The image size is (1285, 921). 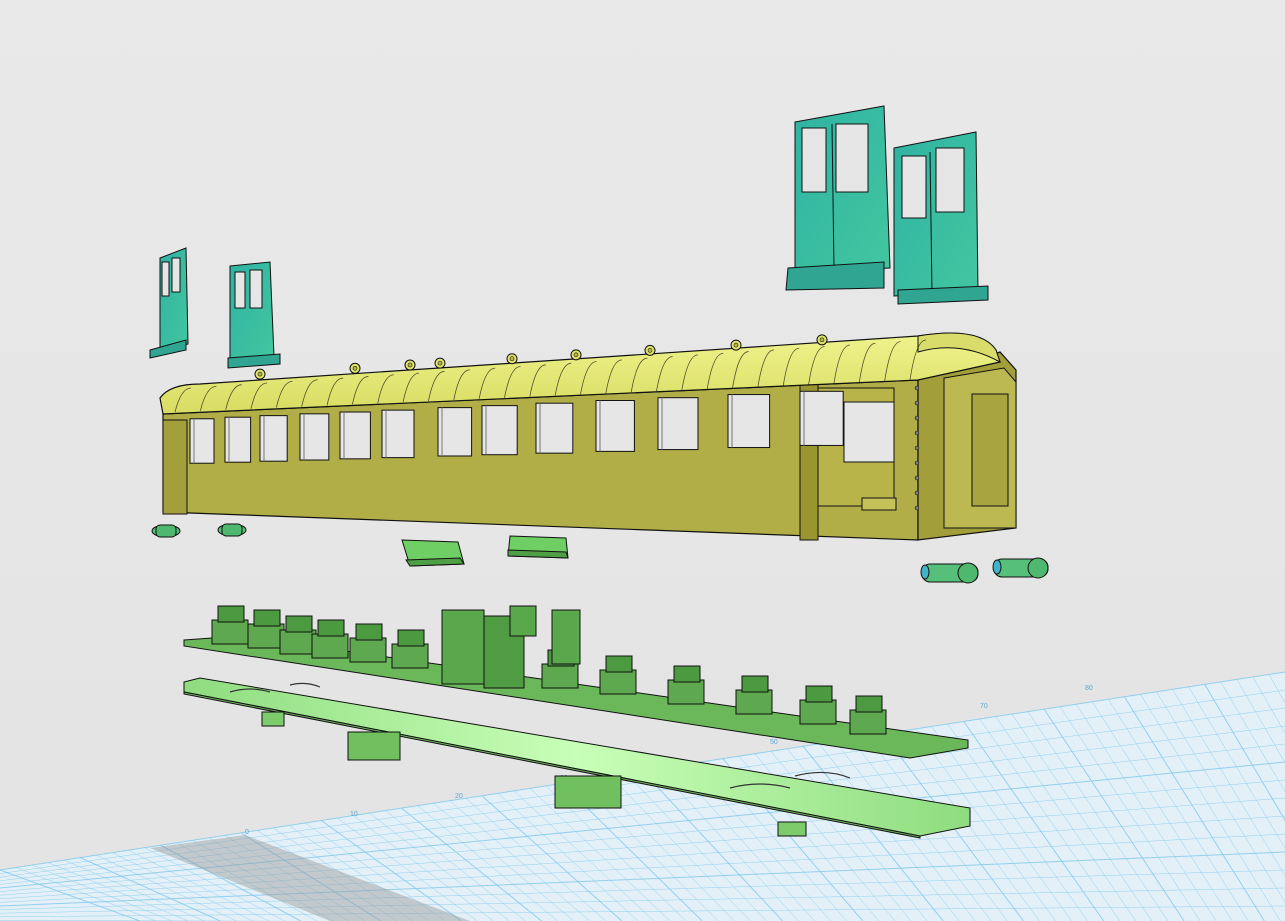 What do you see at coordinates (869, 432) in the screenshot?
I see `vestibule-window` at bounding box center [869, 432].